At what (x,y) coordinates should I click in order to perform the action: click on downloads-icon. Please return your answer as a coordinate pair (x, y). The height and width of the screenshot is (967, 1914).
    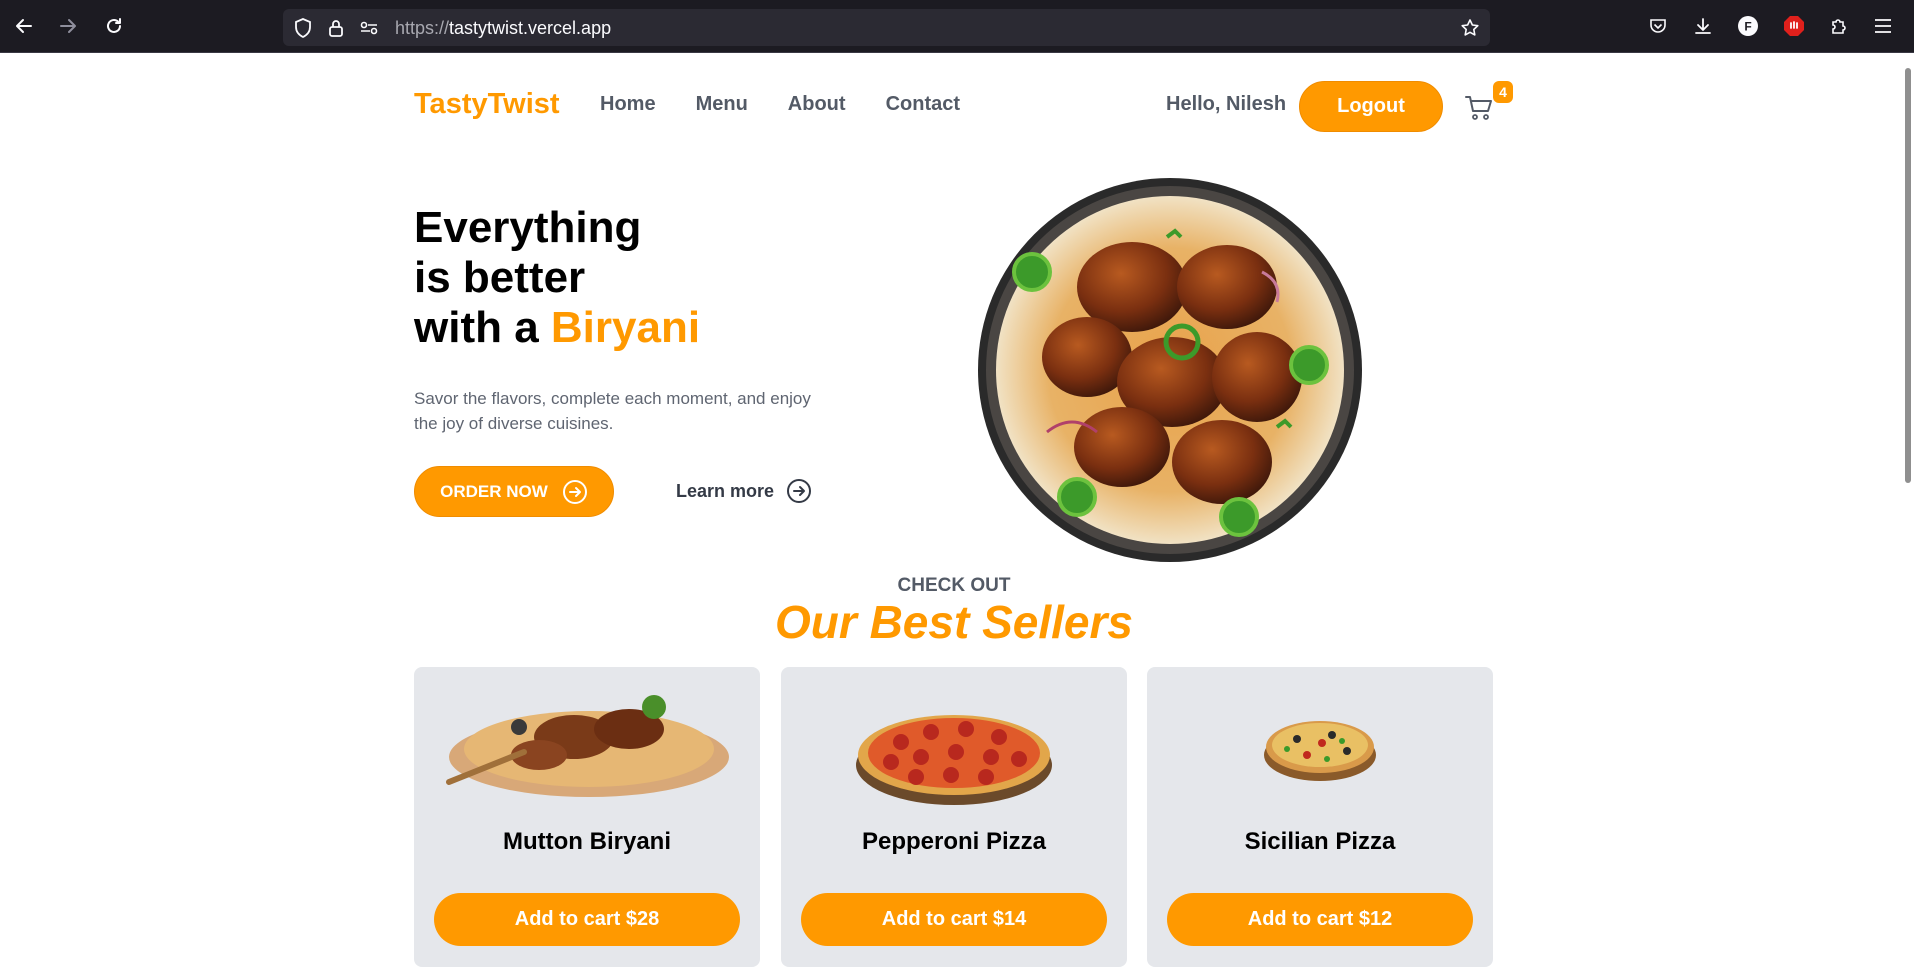
    Looking at the image, I should click on (1703, 26).